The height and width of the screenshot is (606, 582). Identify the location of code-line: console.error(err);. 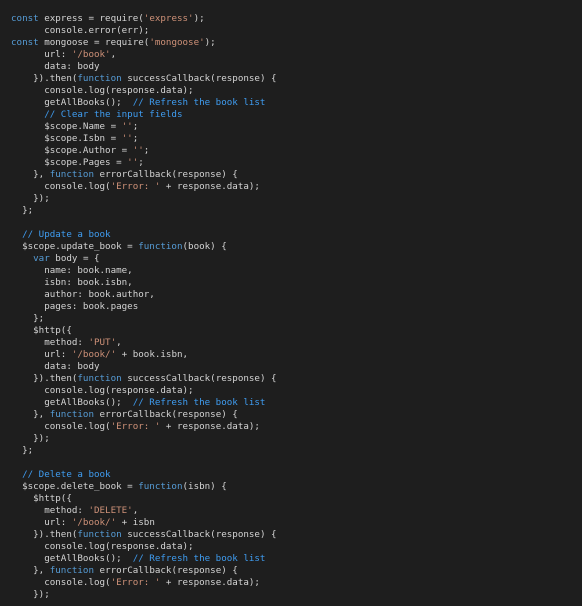
(296, 31).